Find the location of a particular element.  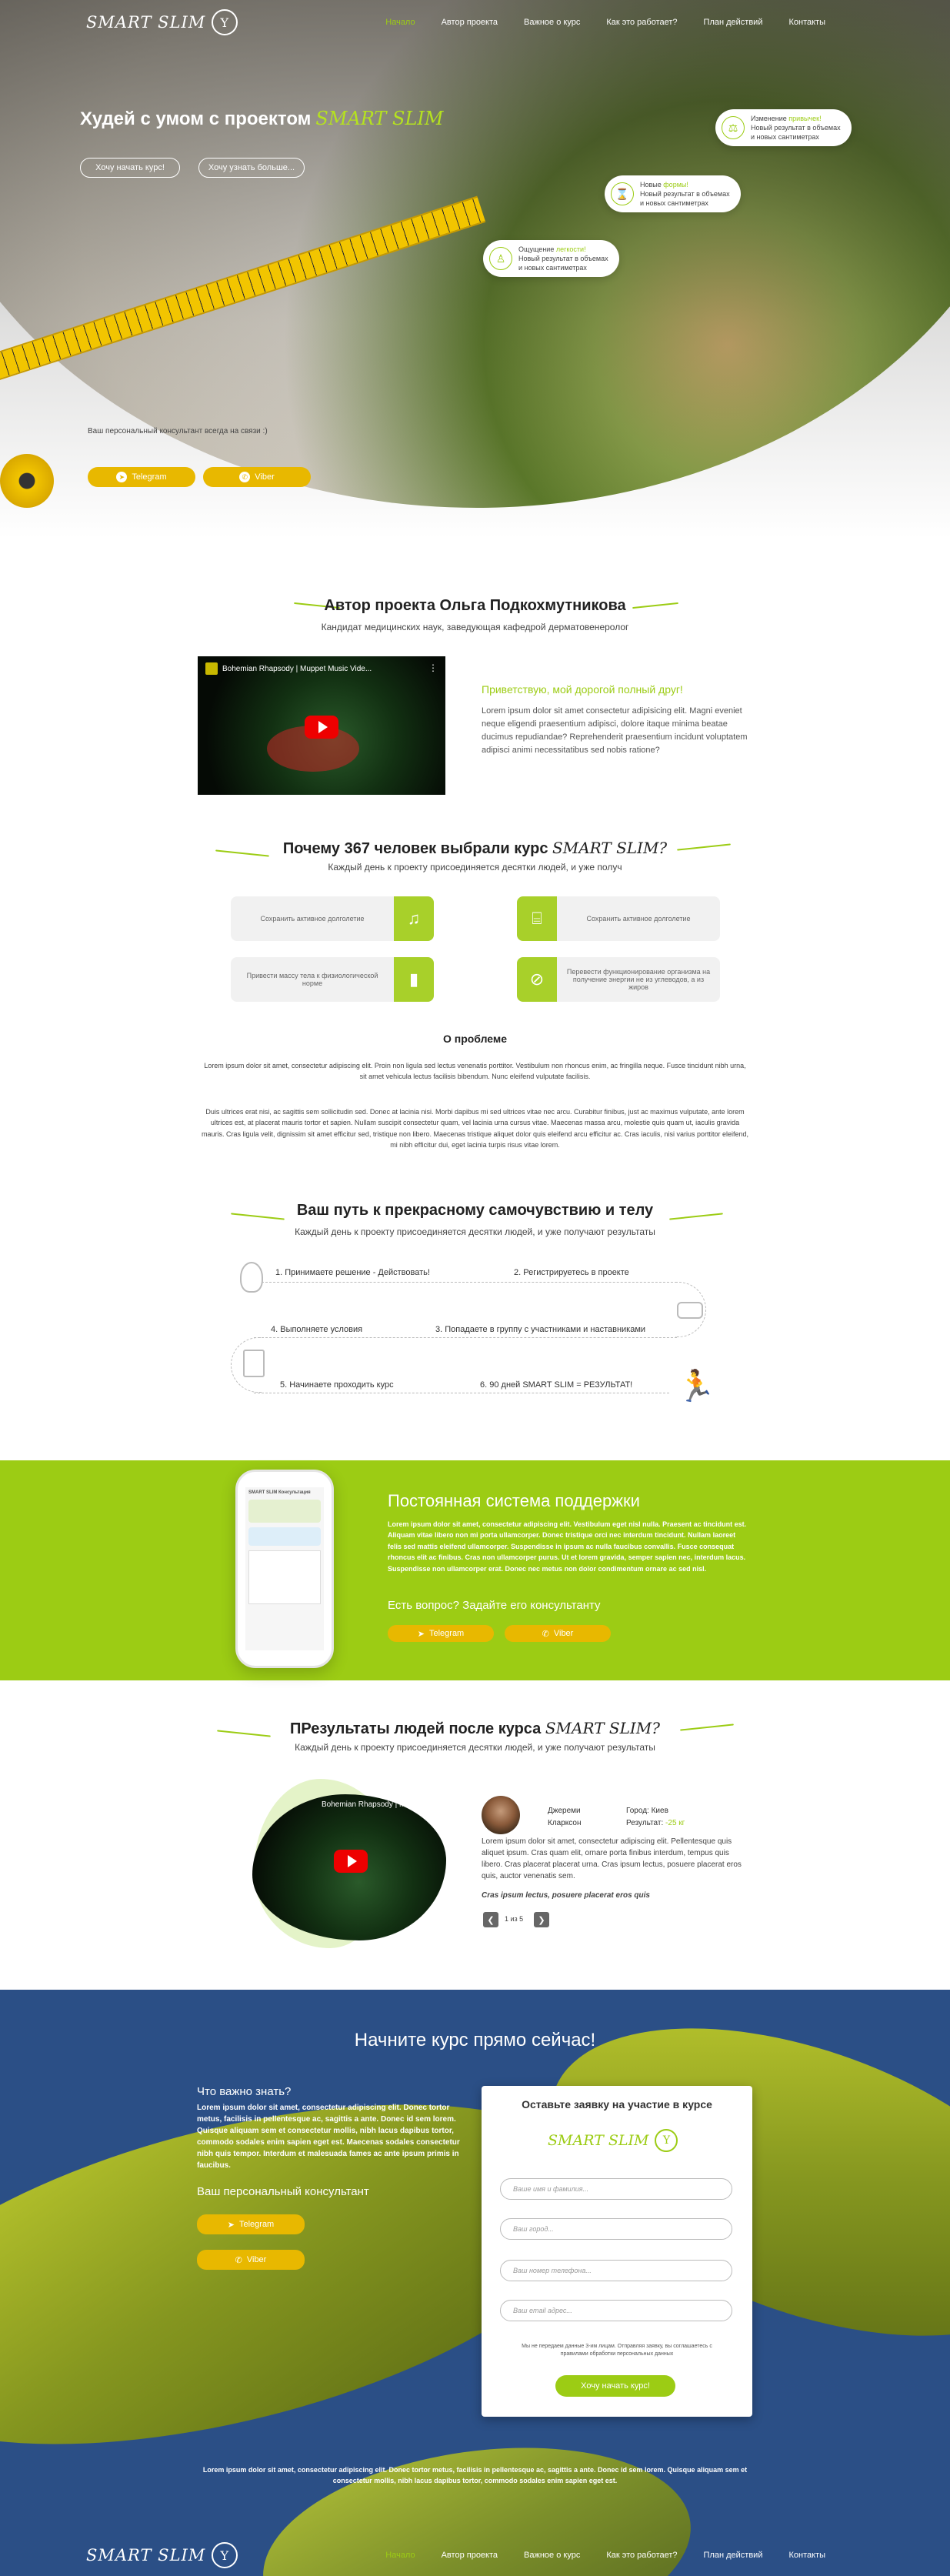

problem-title: О проблеме is located at coordinates (475, 1039).